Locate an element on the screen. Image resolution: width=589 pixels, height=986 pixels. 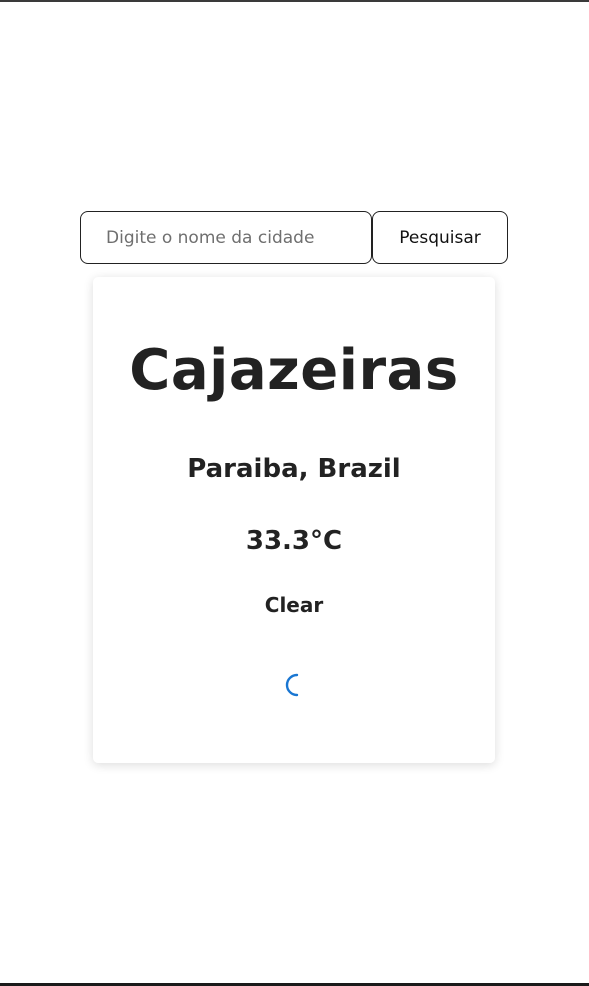
temperature: 33.3°C is located at coordinates (294, 541).